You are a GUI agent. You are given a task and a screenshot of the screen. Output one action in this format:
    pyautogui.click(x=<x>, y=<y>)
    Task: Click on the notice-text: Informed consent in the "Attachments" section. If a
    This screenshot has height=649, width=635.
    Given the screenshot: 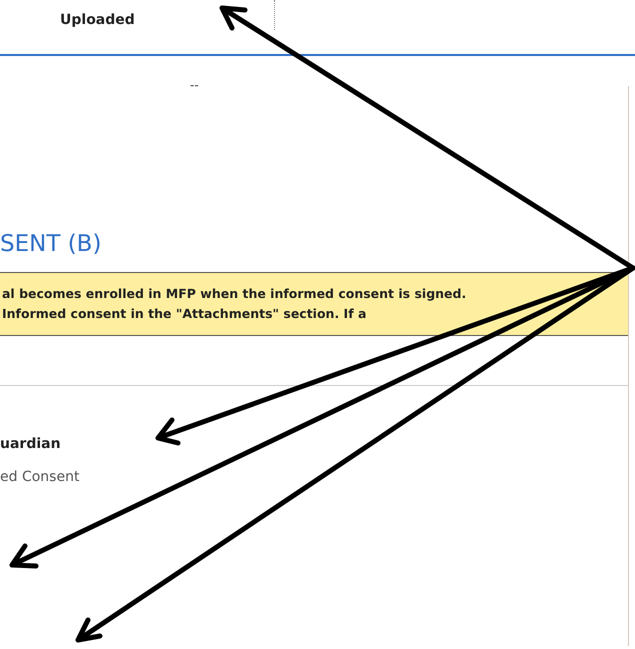 What is the action you would take?
    pyautogui.click(x=184, y=314)
    